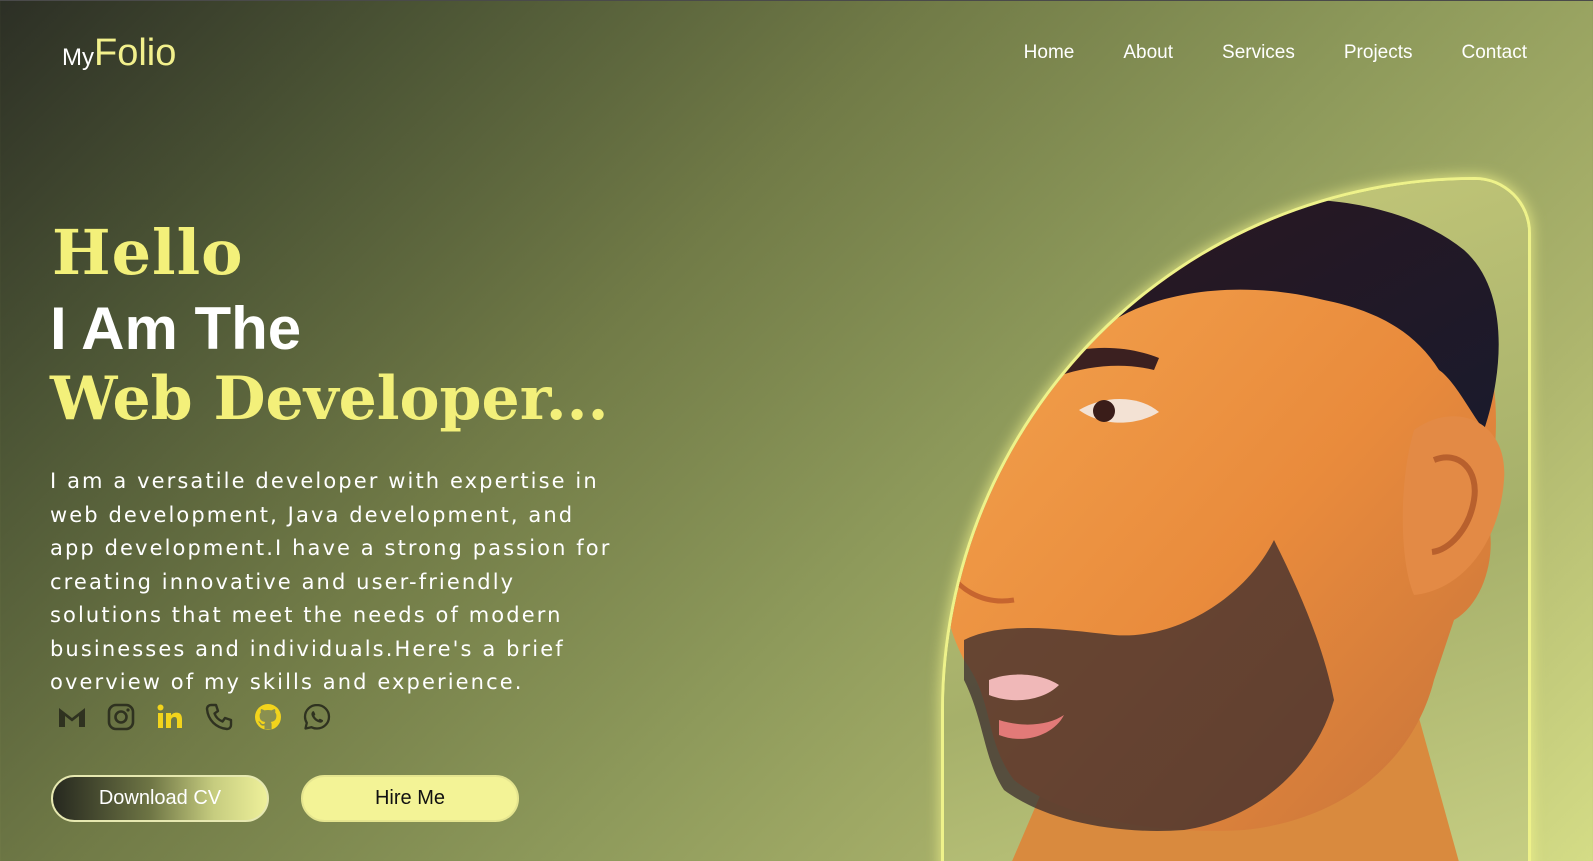  What do you see at coordinates (1378, 53) in the screenshot?
I see `nav-projects: Projects` at bounding box center [1378, 53].